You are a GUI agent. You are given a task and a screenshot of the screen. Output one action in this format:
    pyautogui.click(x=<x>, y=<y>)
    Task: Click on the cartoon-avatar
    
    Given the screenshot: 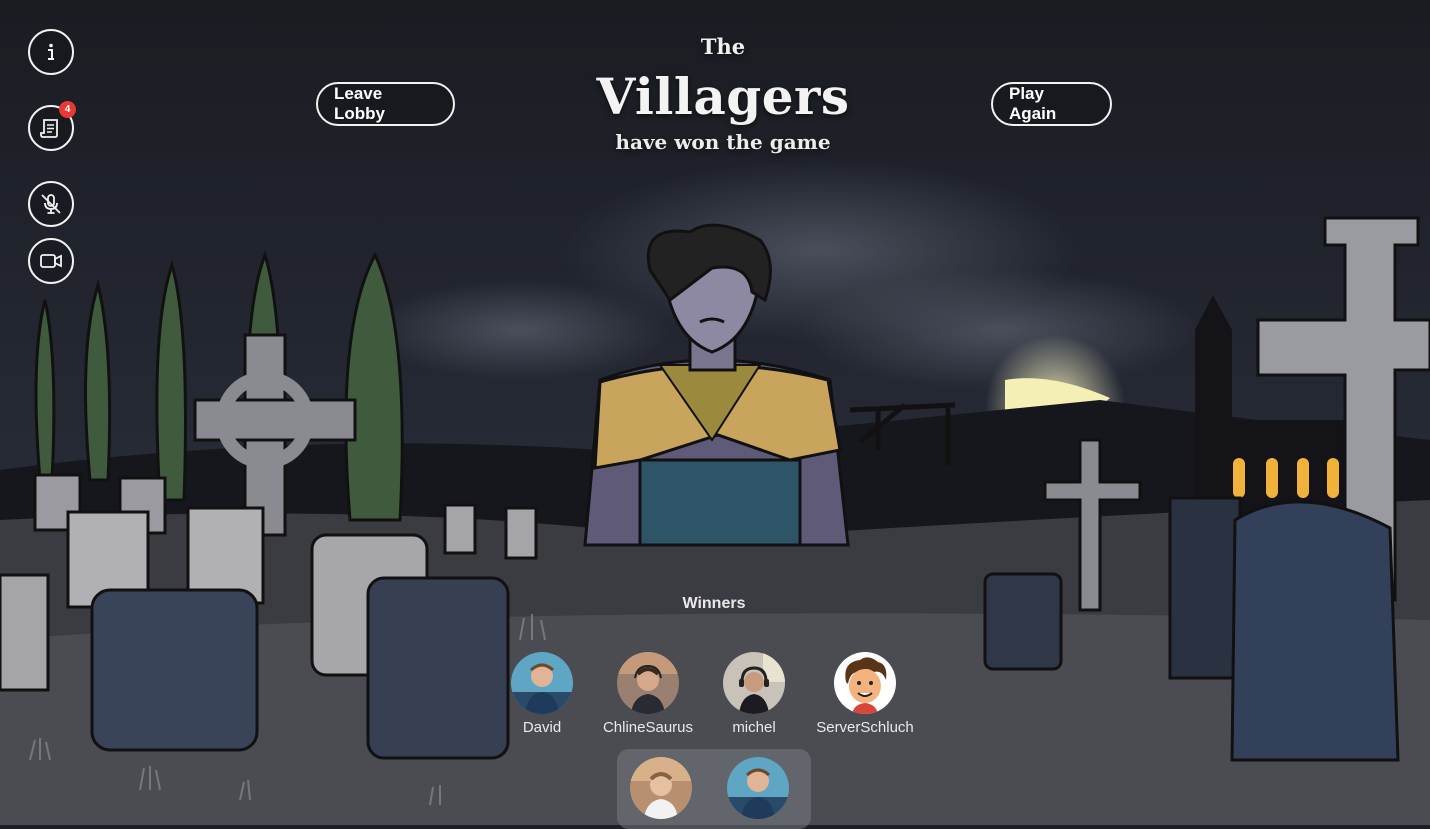 What is the action you would take?
    pyautogui.click(x=865, y=683)
    